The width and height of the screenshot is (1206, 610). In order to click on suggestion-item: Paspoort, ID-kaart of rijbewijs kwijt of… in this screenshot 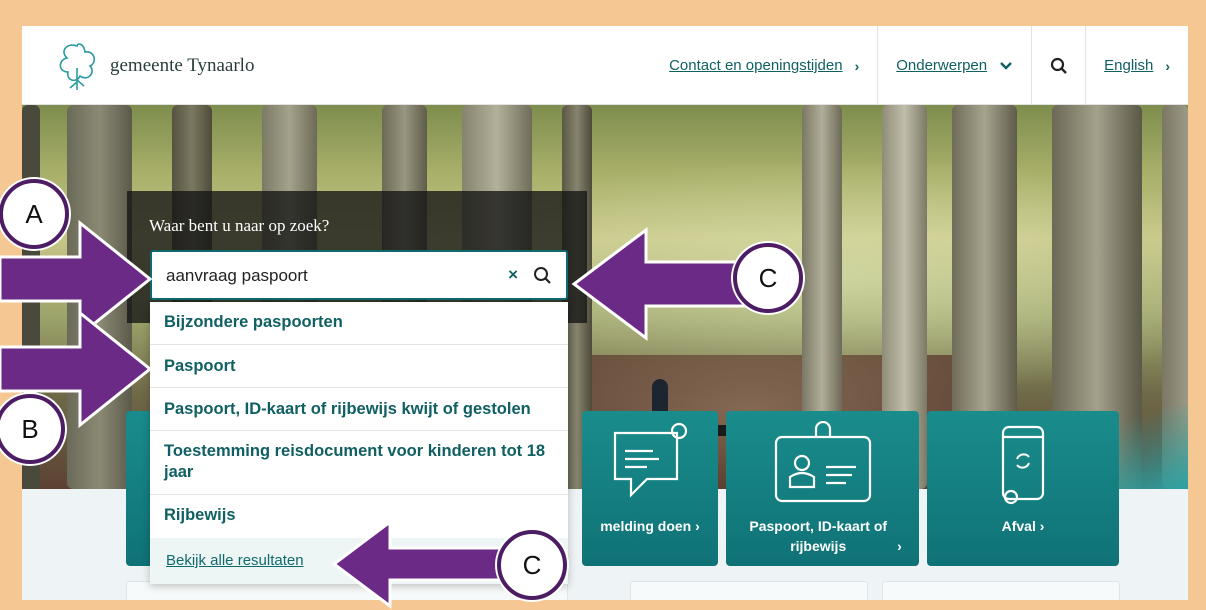, I will do `click(359, 409)`.